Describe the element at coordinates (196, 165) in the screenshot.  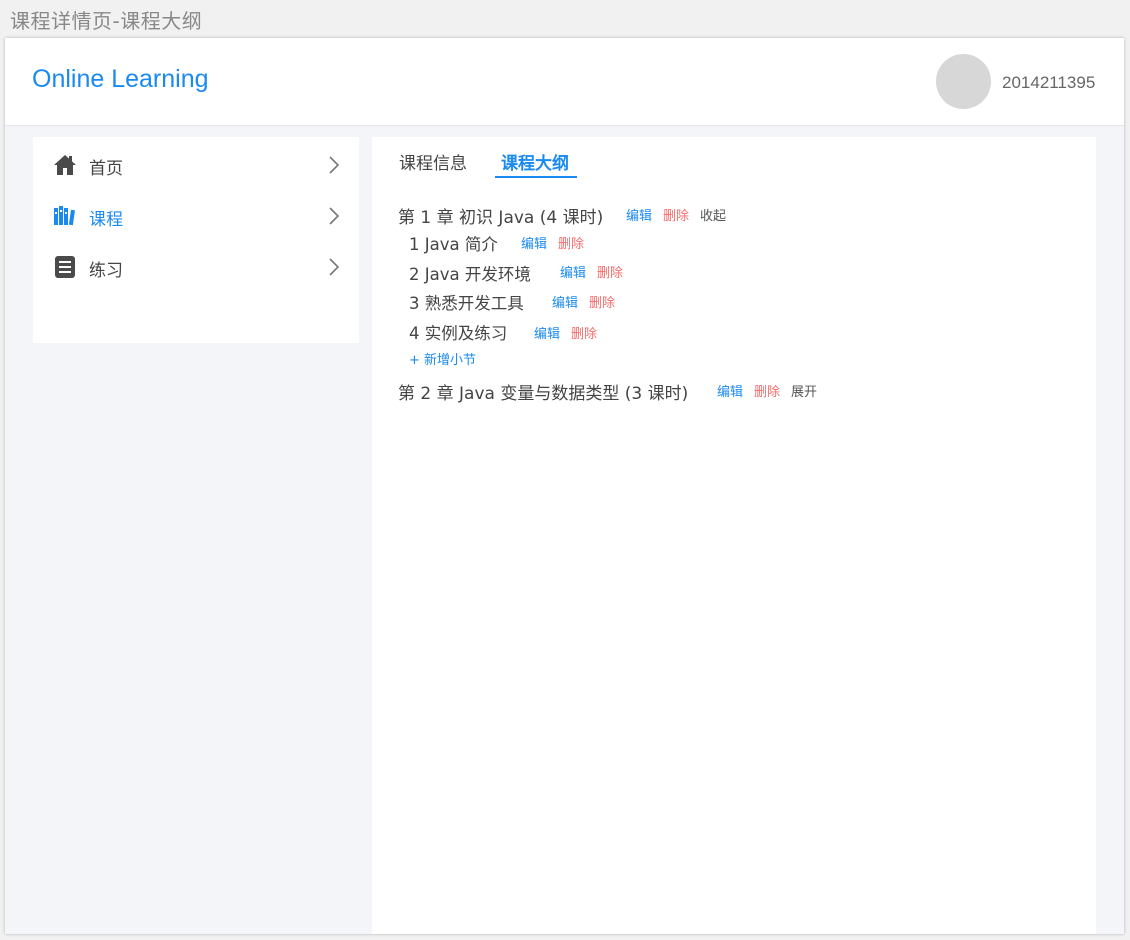
I see `sidebar-item-home: 首页` at that location.